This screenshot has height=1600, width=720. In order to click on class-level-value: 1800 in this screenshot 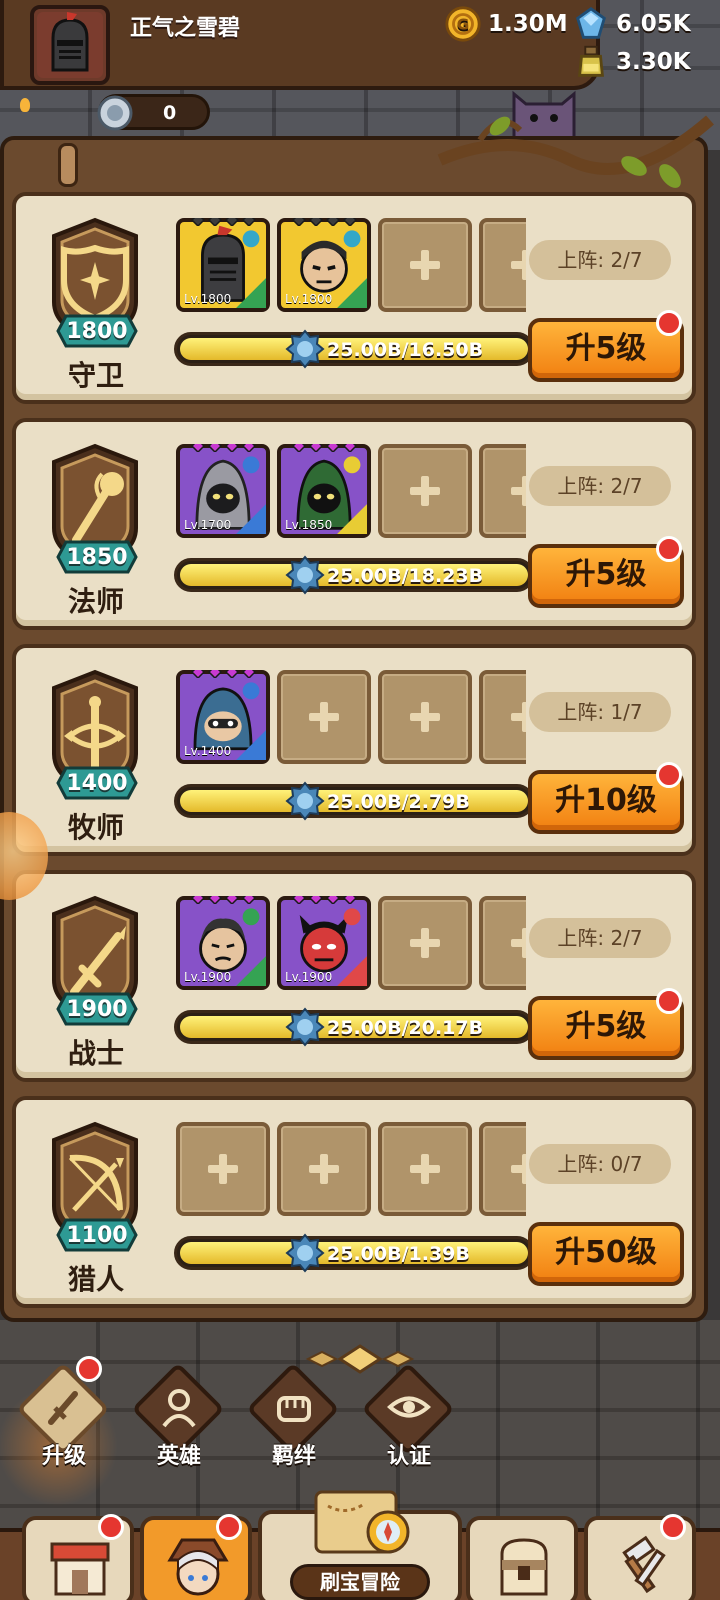, I will do `click(97, 331)`.